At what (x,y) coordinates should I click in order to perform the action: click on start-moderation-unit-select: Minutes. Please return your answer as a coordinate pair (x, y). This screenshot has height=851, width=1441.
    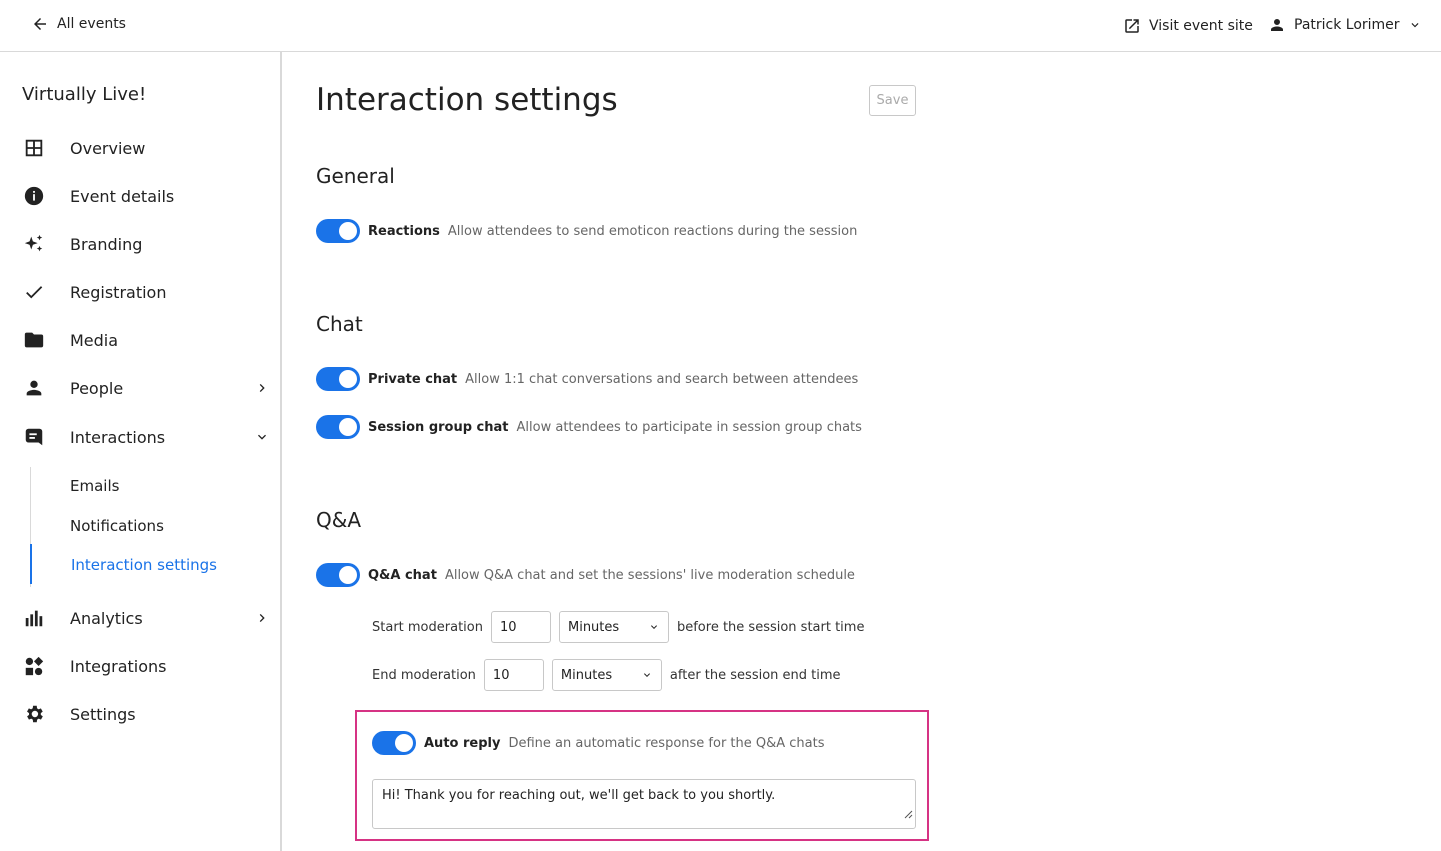
    Looking at the image, I should click on (613, 627).